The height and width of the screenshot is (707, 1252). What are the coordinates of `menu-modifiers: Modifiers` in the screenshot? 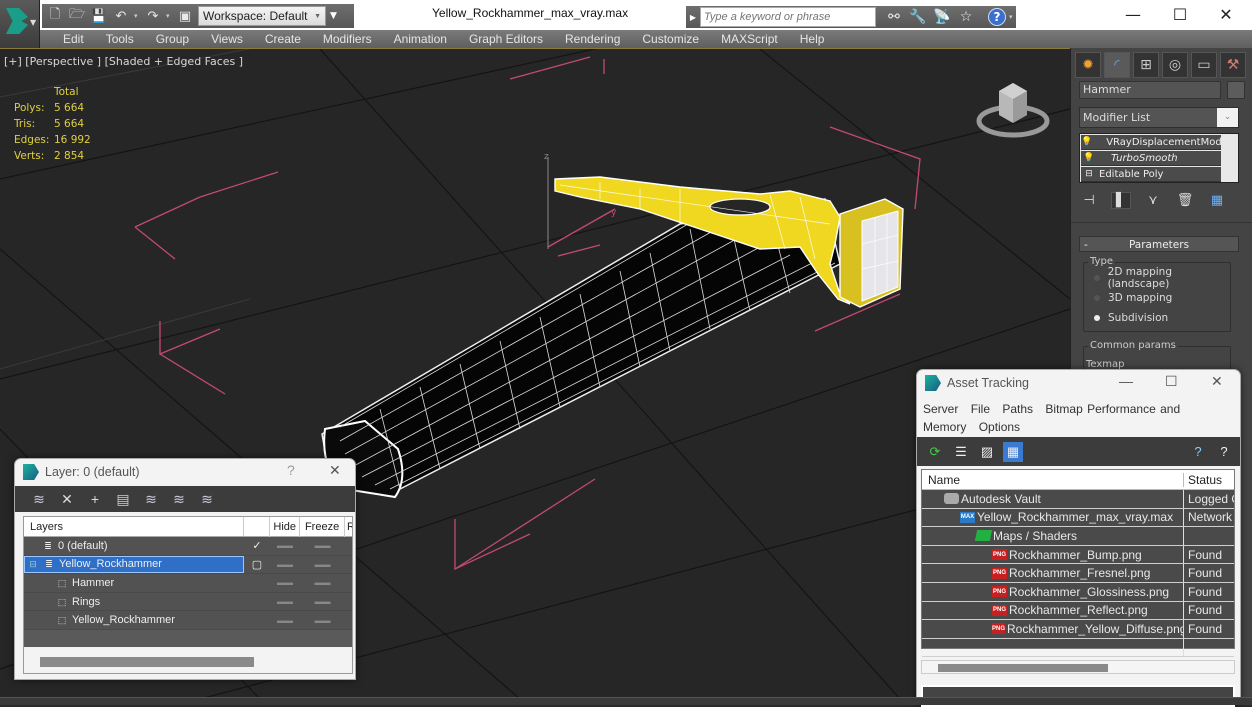 It's located at (347, 39).